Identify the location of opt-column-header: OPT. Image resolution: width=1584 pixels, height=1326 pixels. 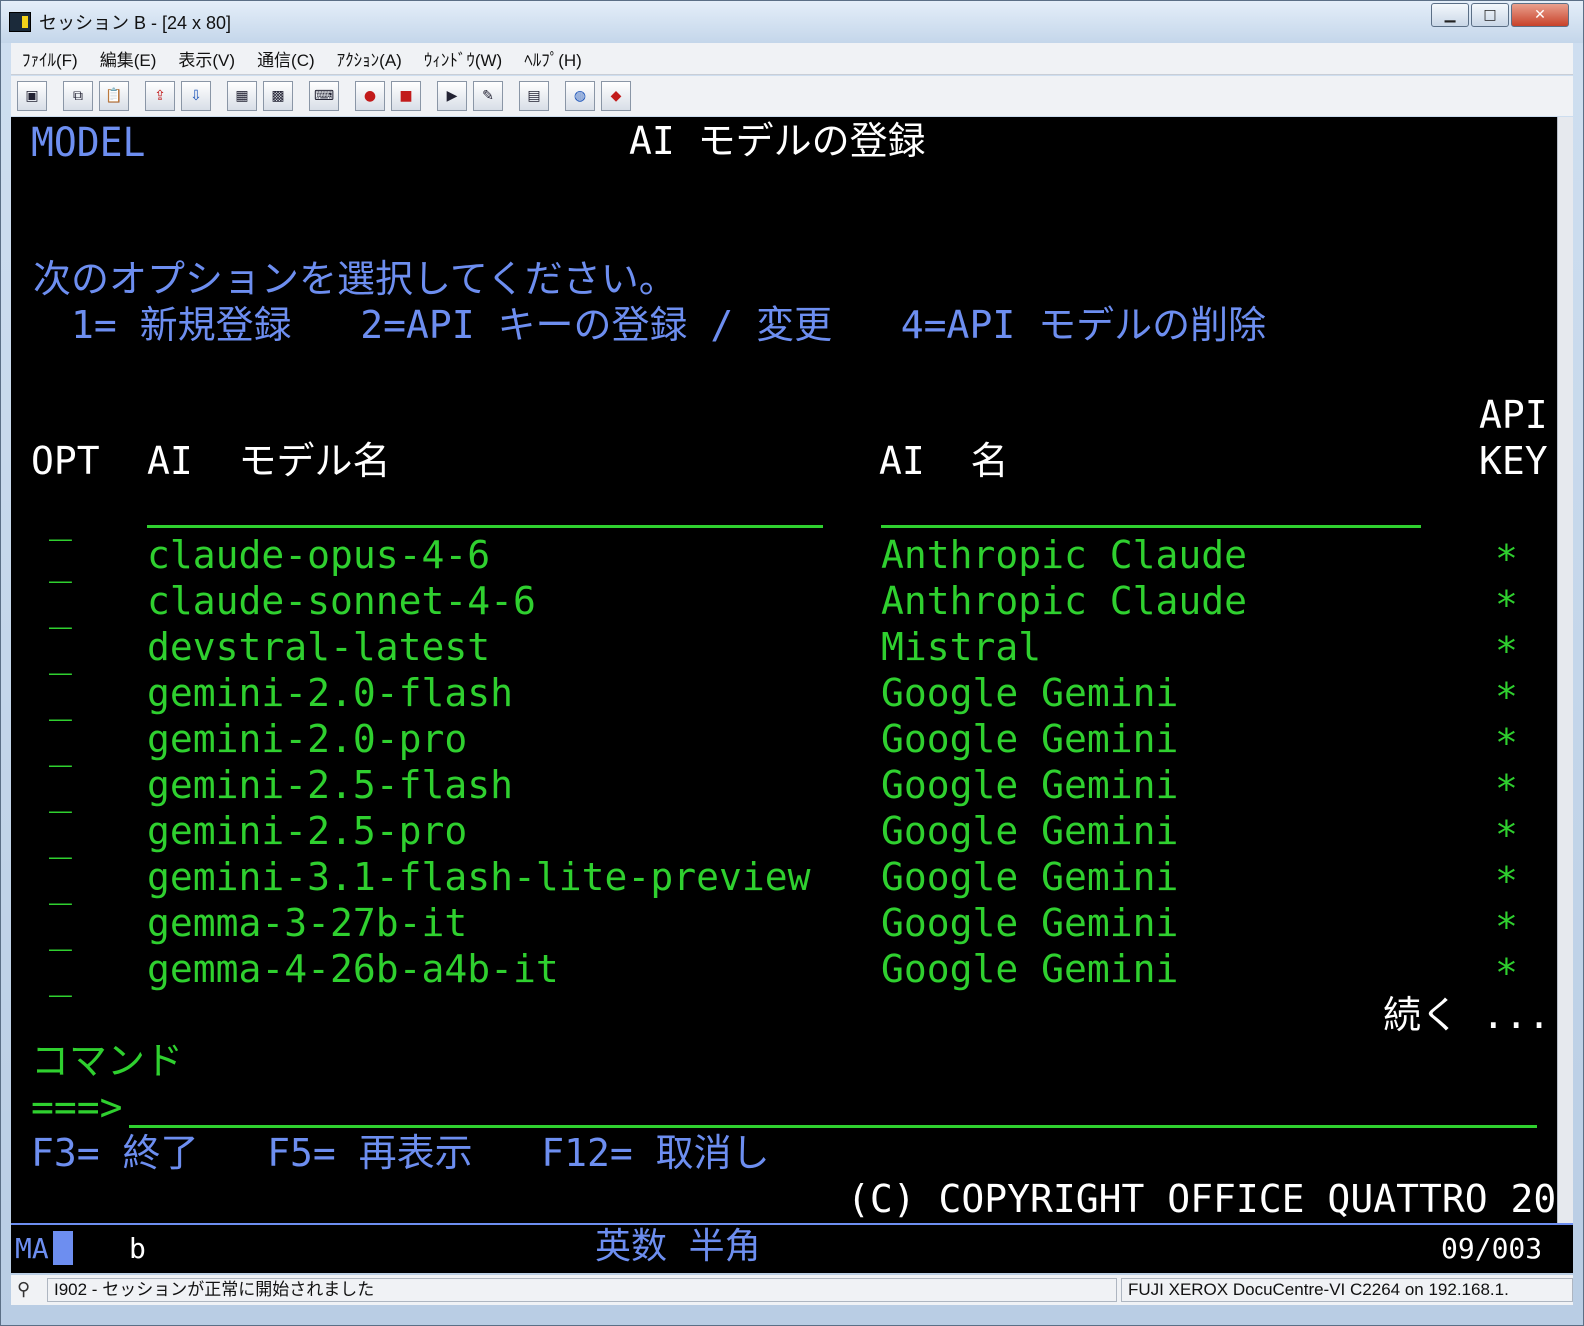
(65, 461).